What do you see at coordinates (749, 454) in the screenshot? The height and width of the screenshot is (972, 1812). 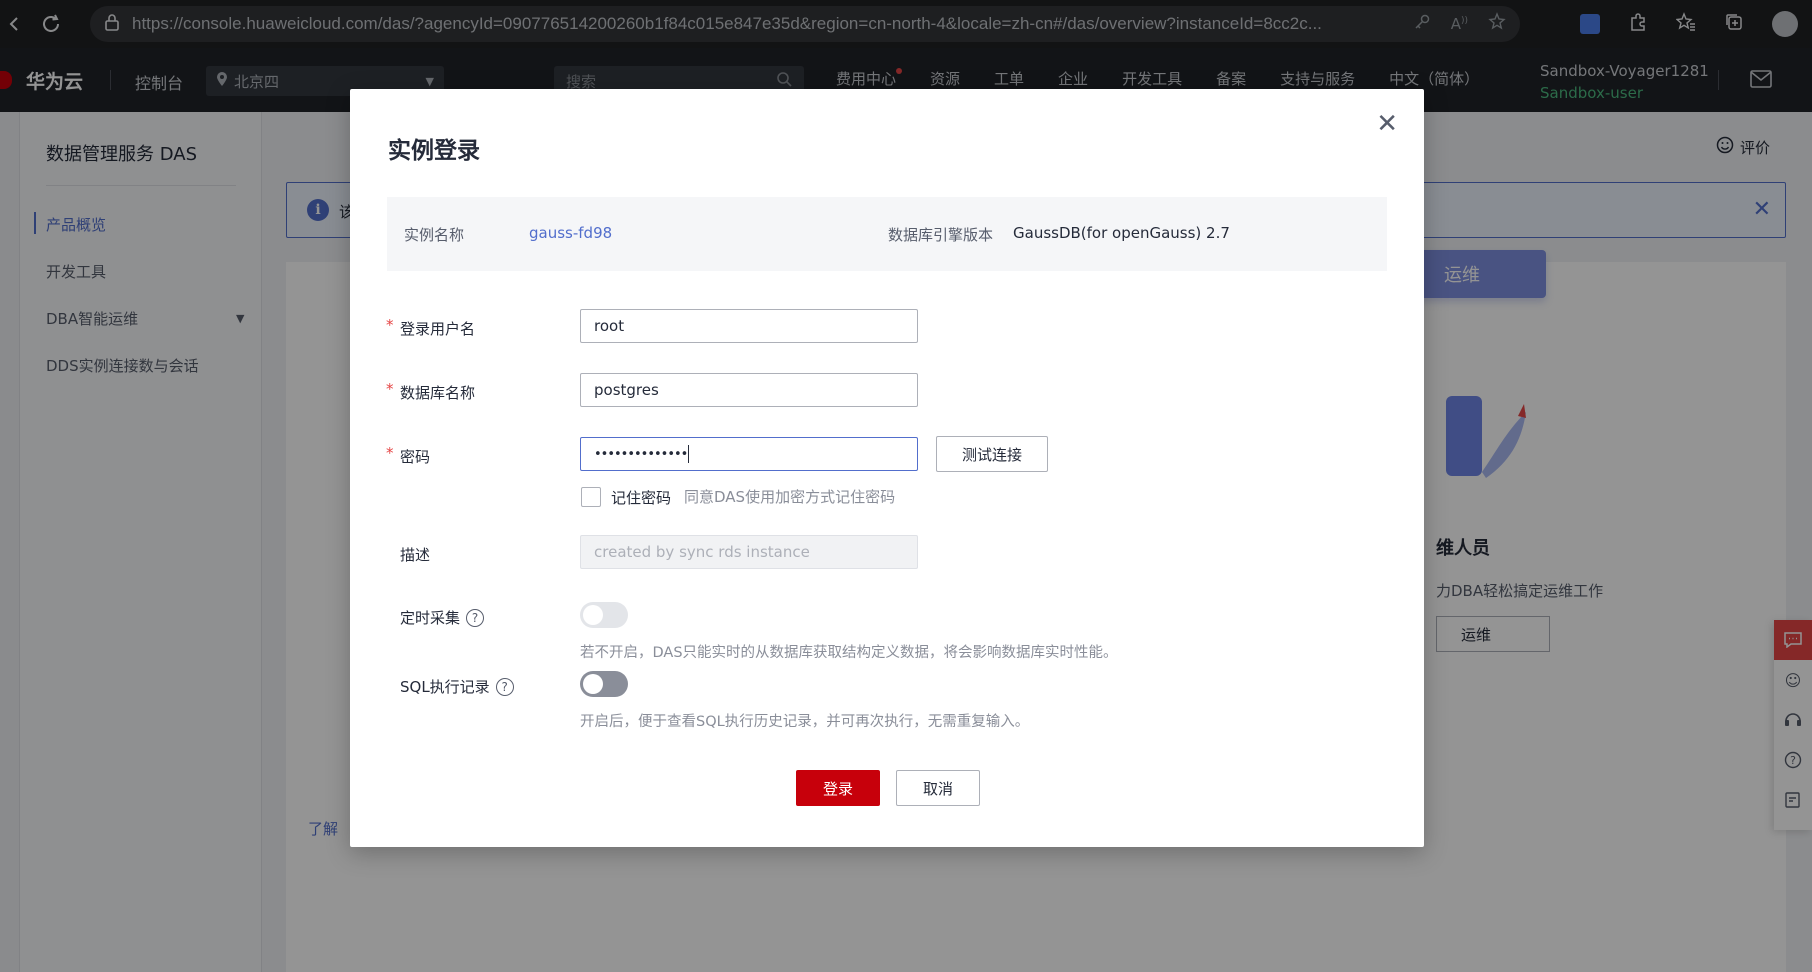 I see `password-field: ••••••••••••••` at bounding box center [749, 454].